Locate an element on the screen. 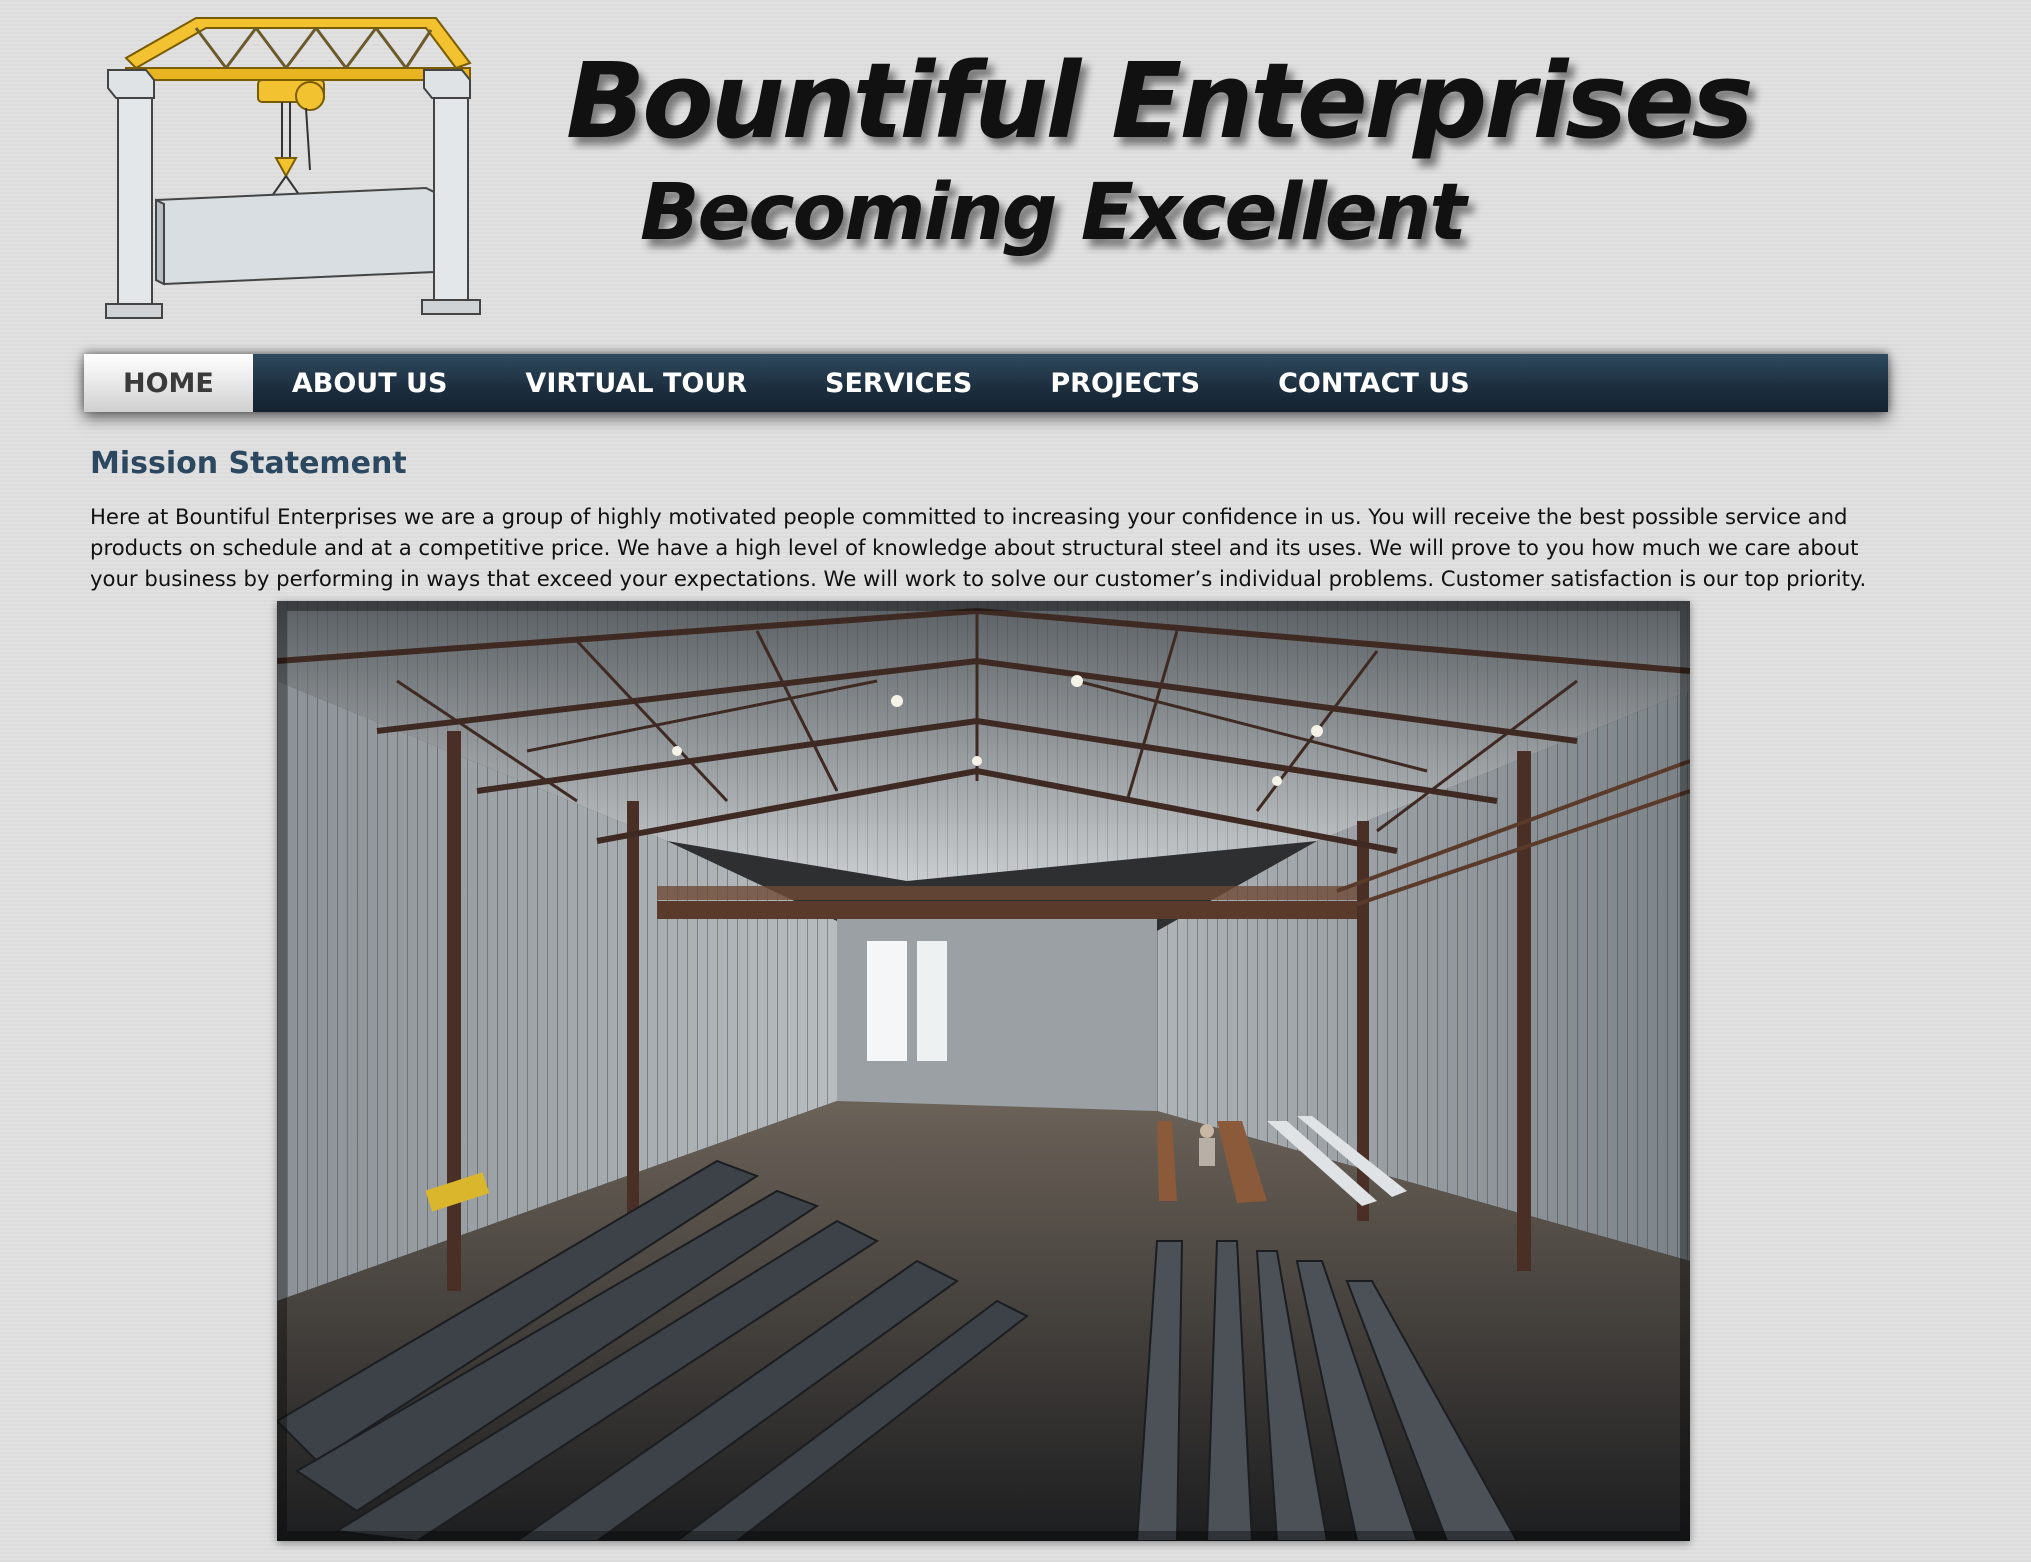 The width and height of the screenshot is (2031, 1562). nav-item-projects: PROJECTS is located at coordinates (1125, 383).